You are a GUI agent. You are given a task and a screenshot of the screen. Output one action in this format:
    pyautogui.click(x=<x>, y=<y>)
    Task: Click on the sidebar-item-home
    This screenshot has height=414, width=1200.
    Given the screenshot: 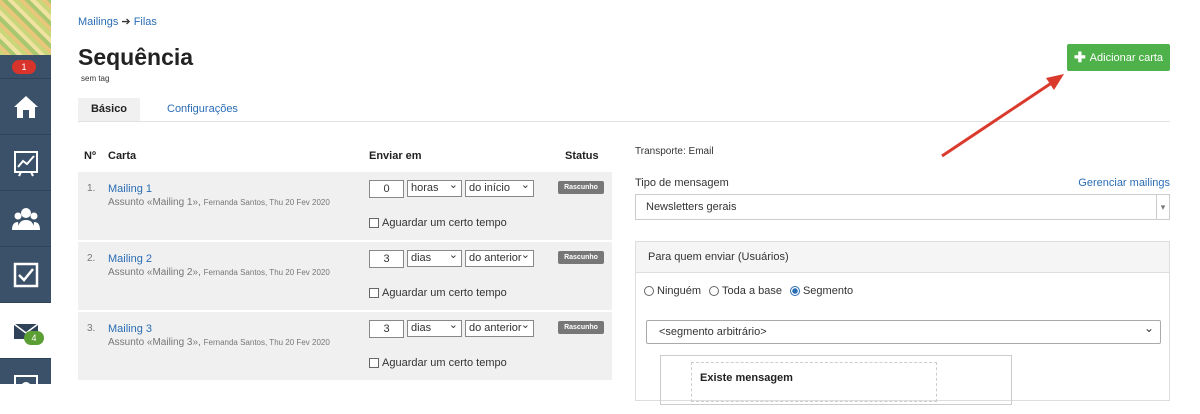 What is the action you would take?
    pyautogui.click(x=25, y=106)
    